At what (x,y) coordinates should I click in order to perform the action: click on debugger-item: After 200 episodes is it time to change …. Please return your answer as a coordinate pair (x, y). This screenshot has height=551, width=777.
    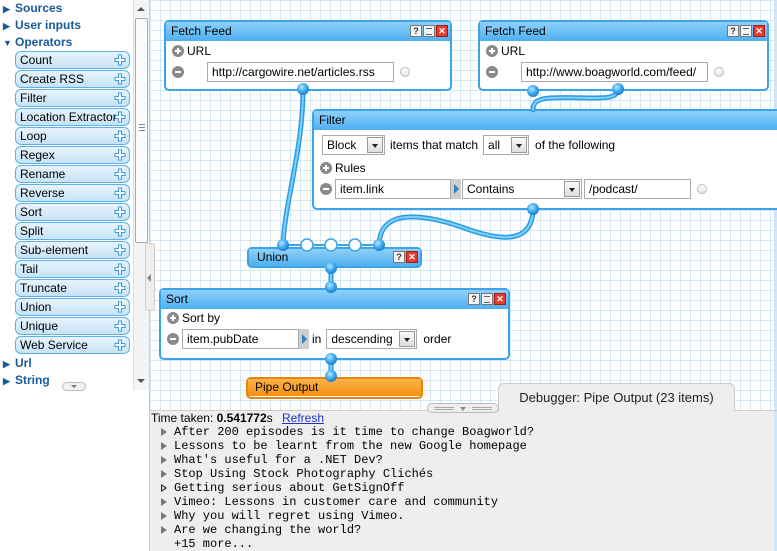
    Looking at the image, I should click on (347, 432).